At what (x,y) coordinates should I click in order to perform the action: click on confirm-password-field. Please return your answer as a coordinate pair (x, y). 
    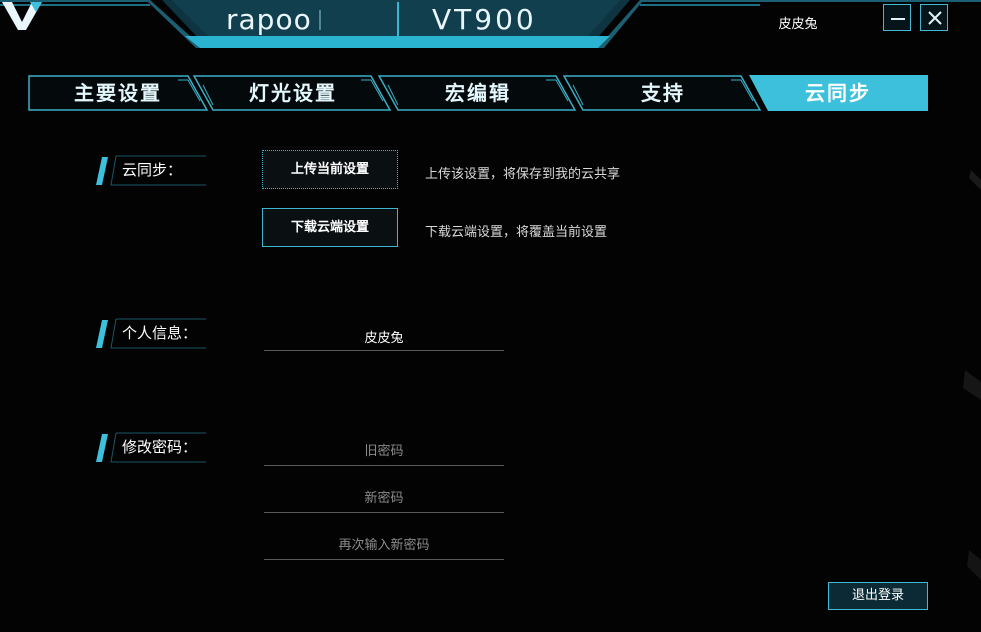
    Looking at the image, I should click on (384, 545).